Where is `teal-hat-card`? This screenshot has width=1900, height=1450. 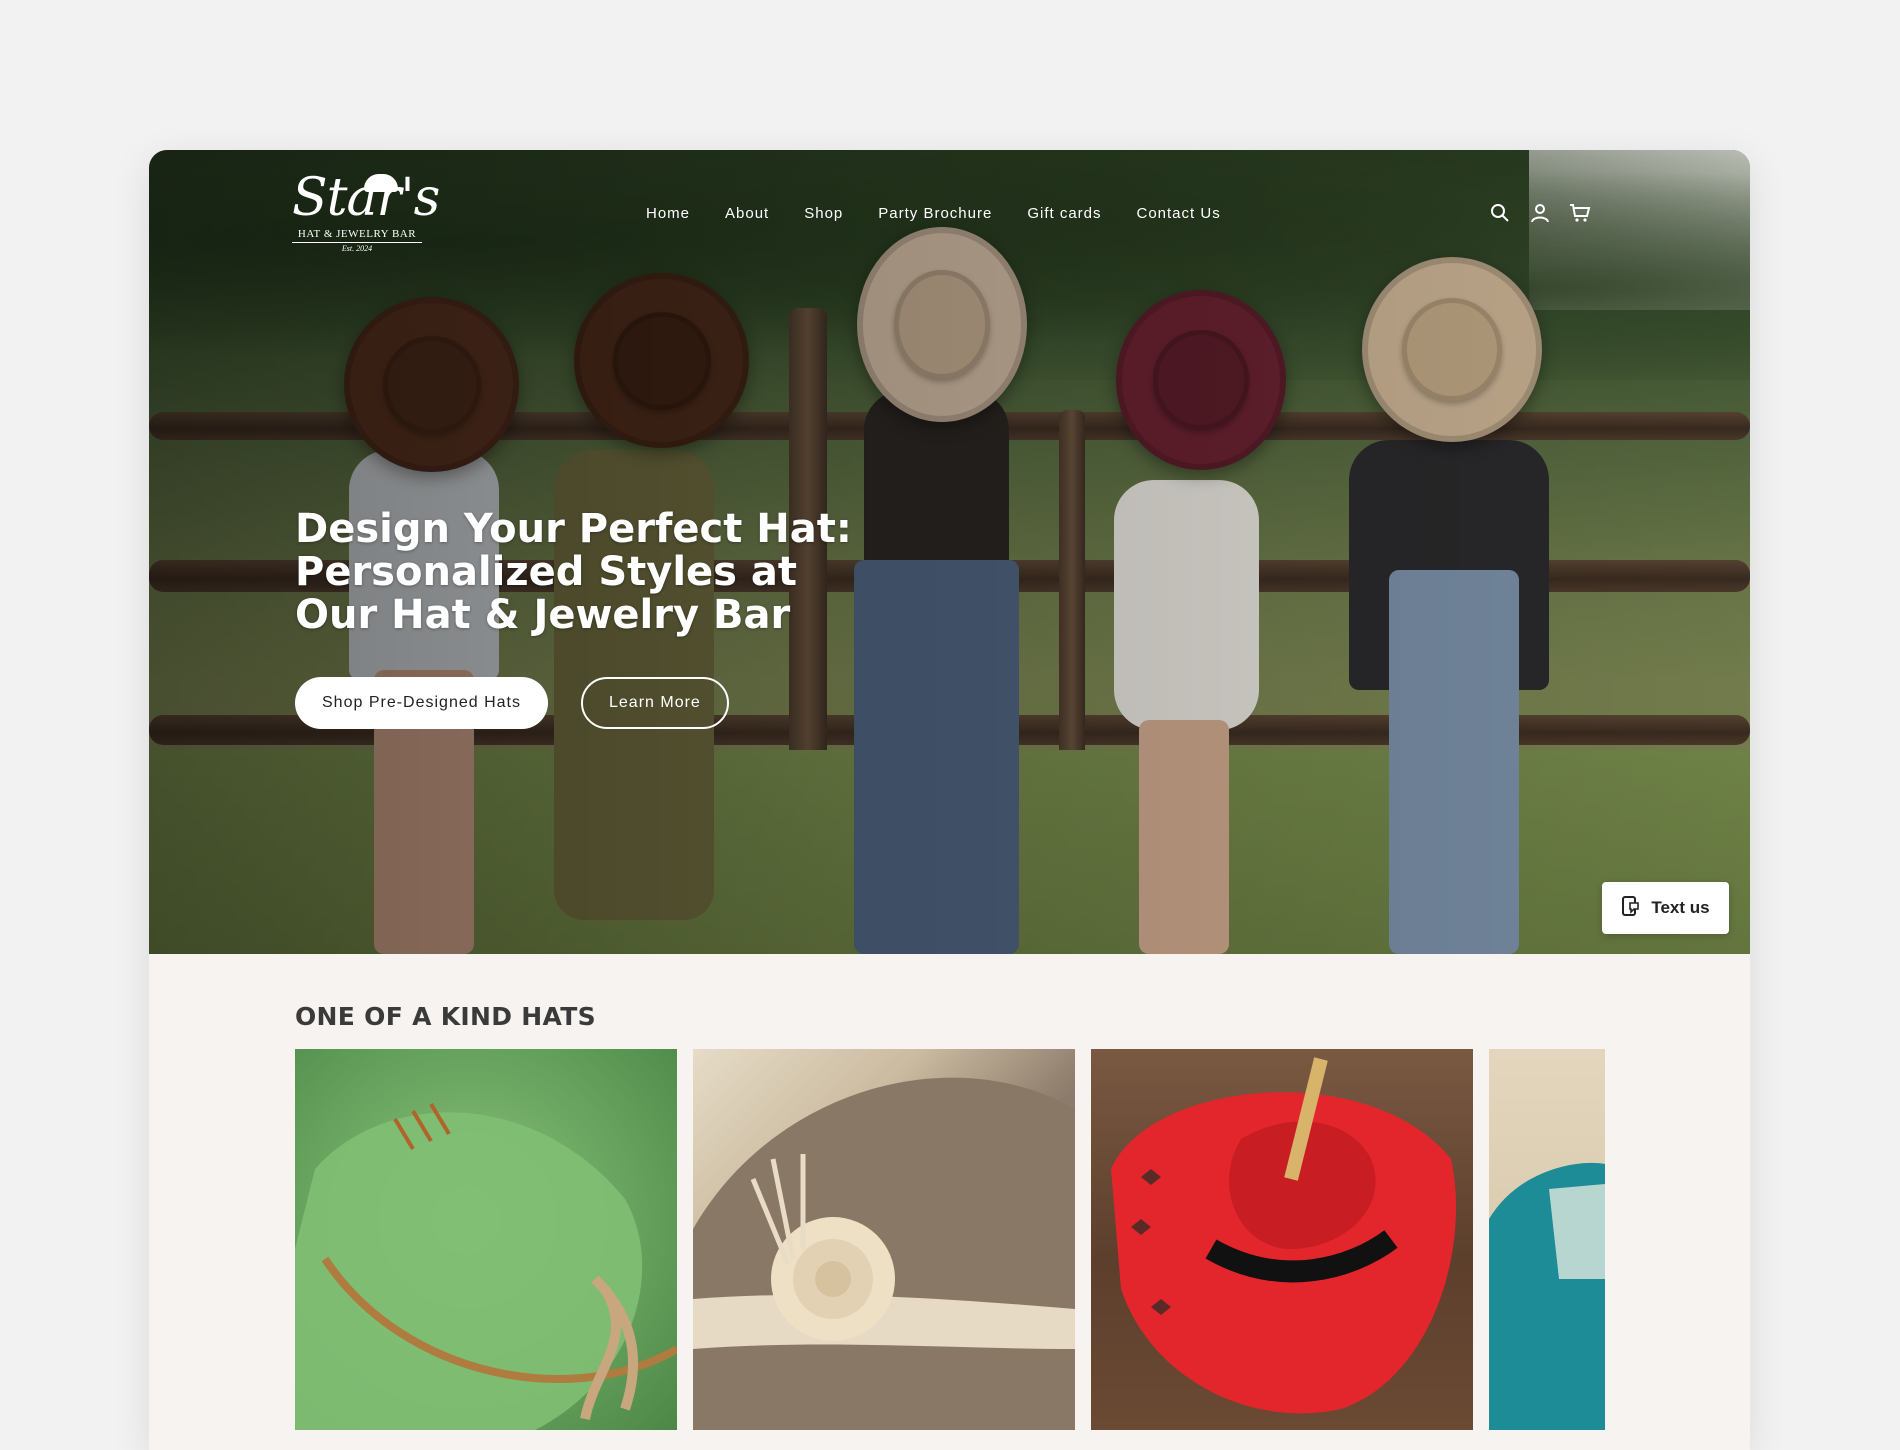
teal-hat-card is located at coordinates (1547, 1239).